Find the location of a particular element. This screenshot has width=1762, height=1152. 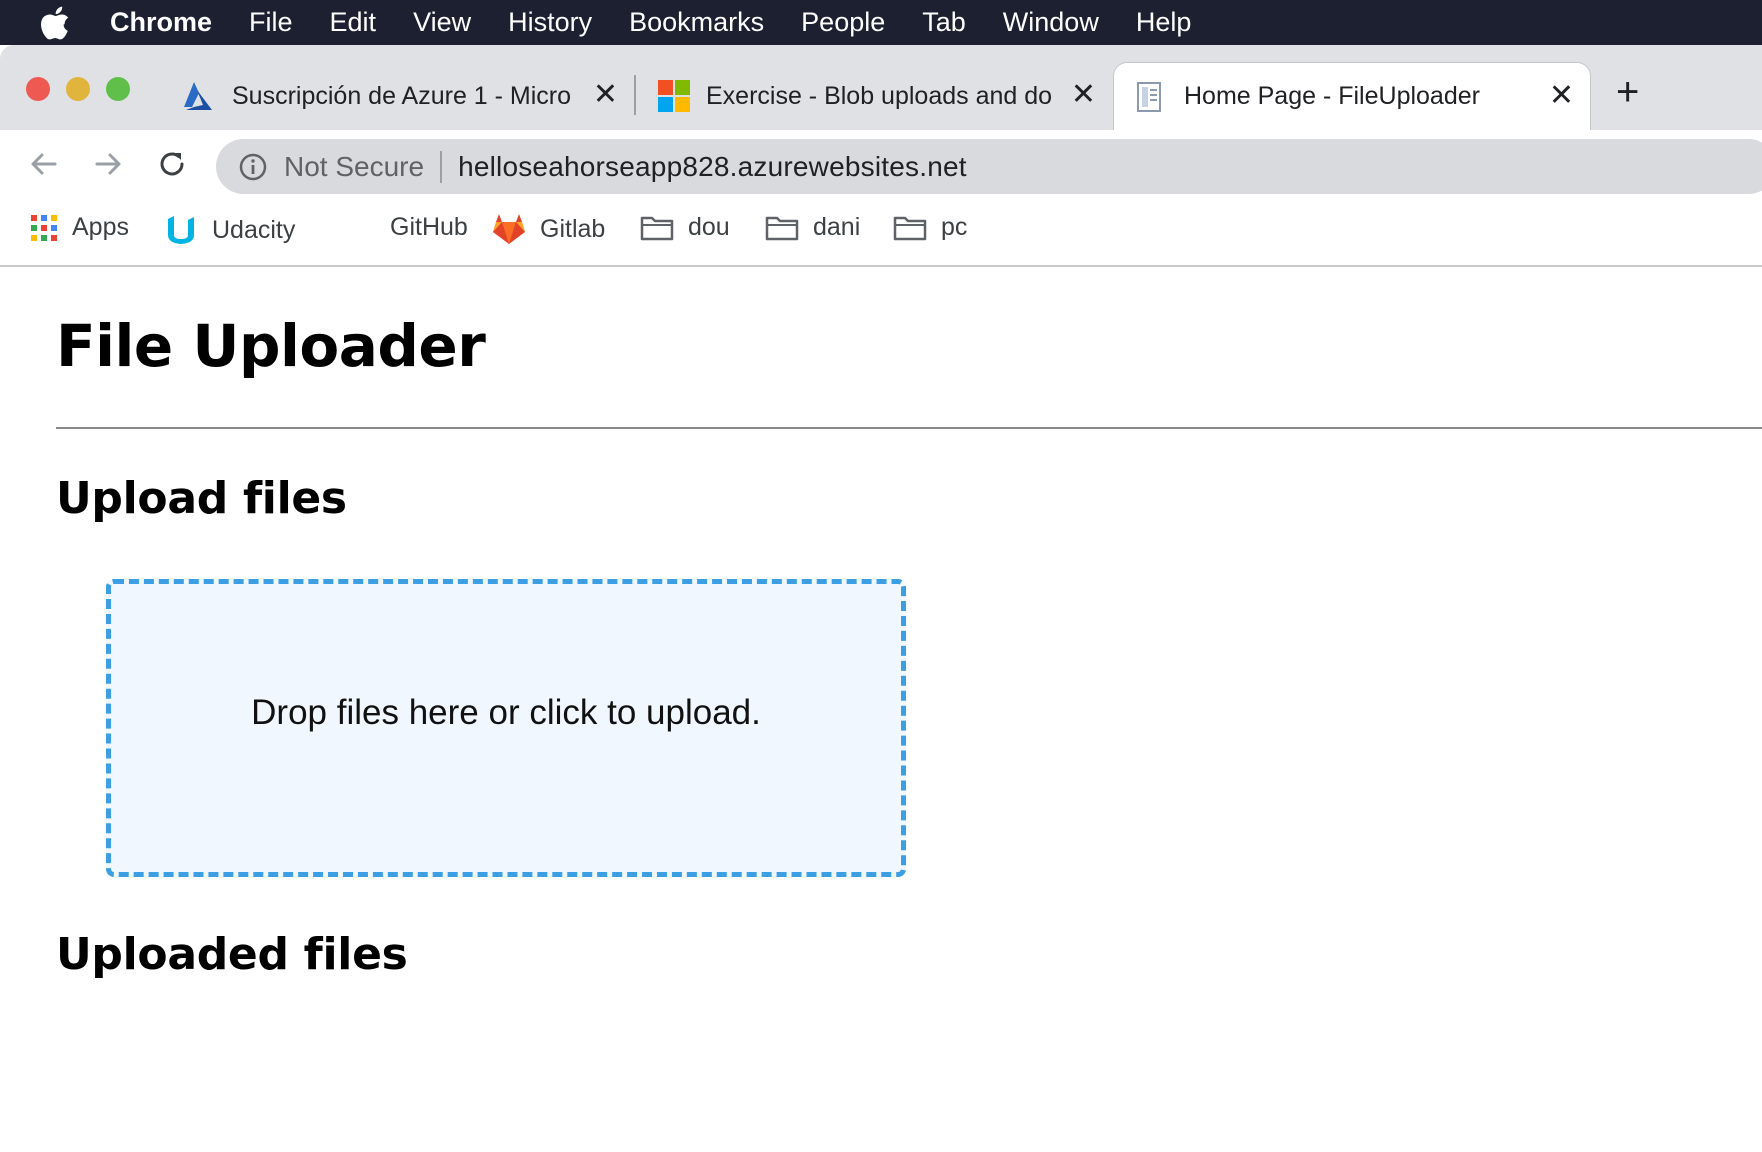

tab-home-page-fileuploader: Home Page - FileUploader ✕ is located at coordinates (1352, 96).